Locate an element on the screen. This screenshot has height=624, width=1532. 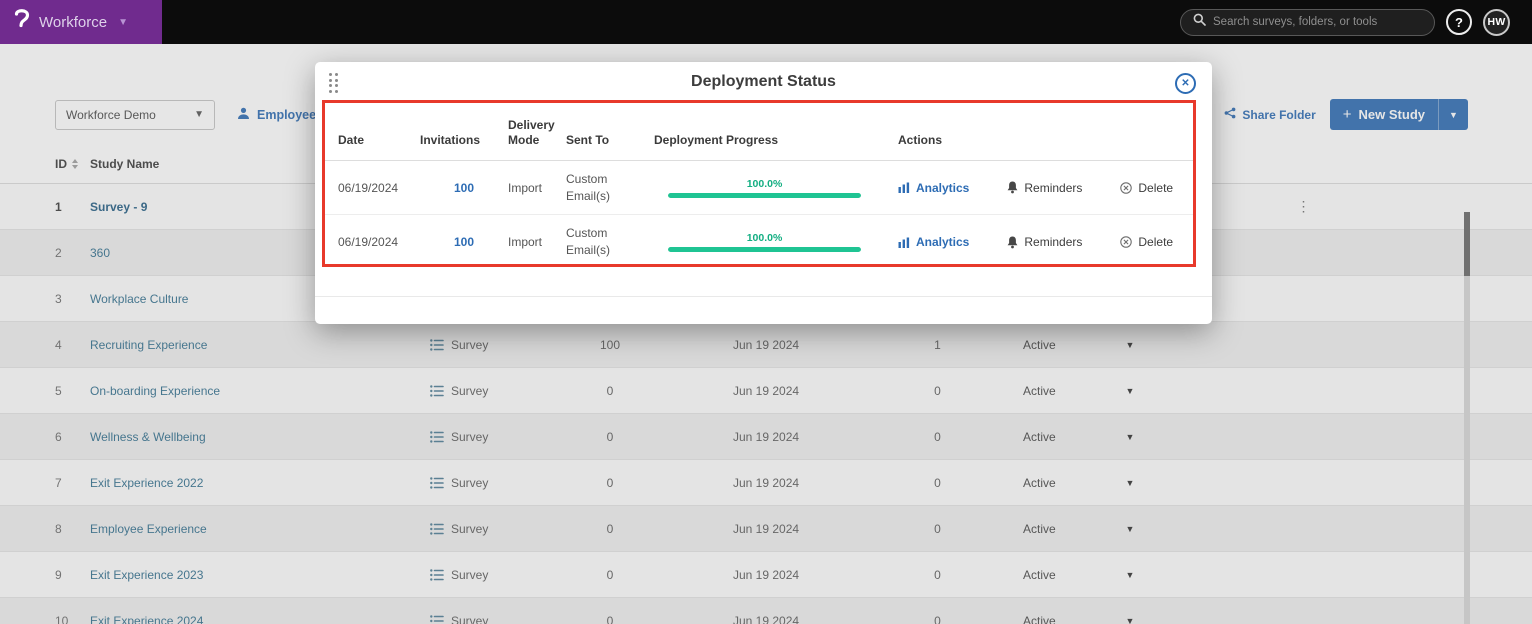
search-icon is located at coordinates (1199, 22).